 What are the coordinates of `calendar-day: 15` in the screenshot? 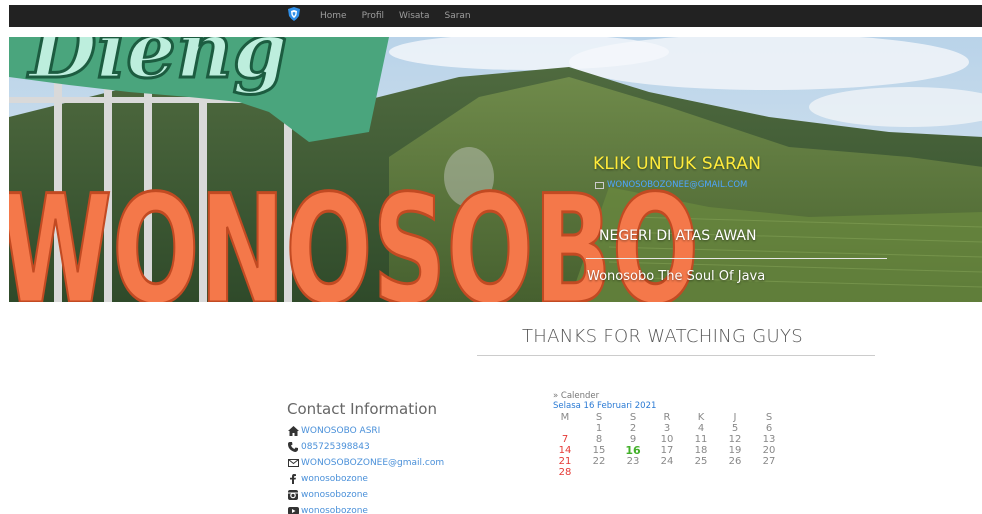 It's located at (599, 450).